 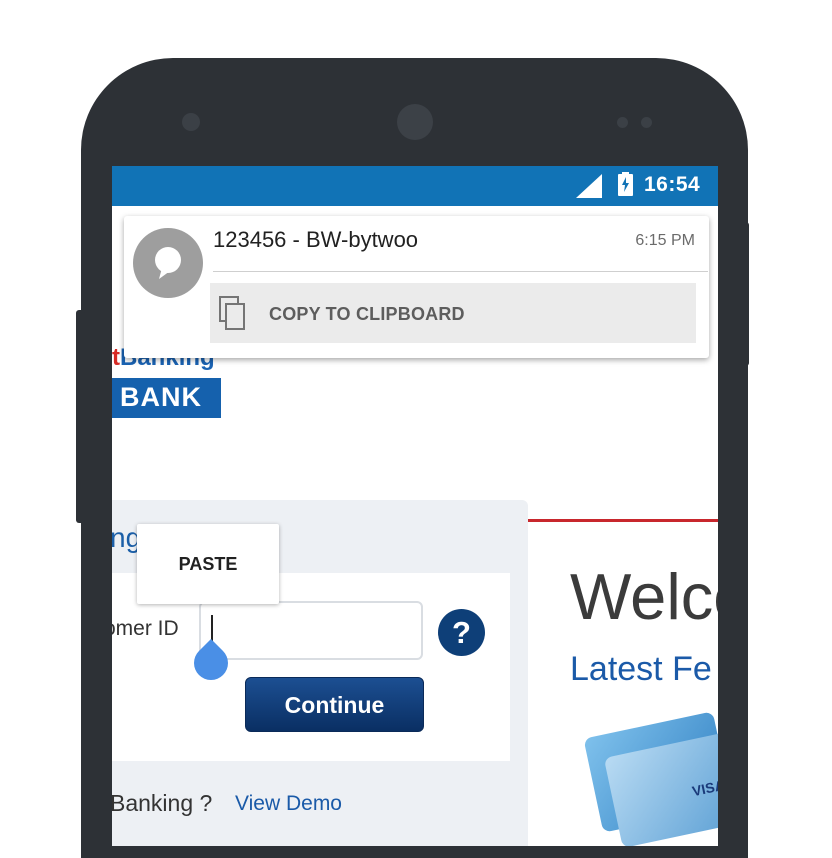 I want to click on logo-prefix: t, so click(x=116, y=357).